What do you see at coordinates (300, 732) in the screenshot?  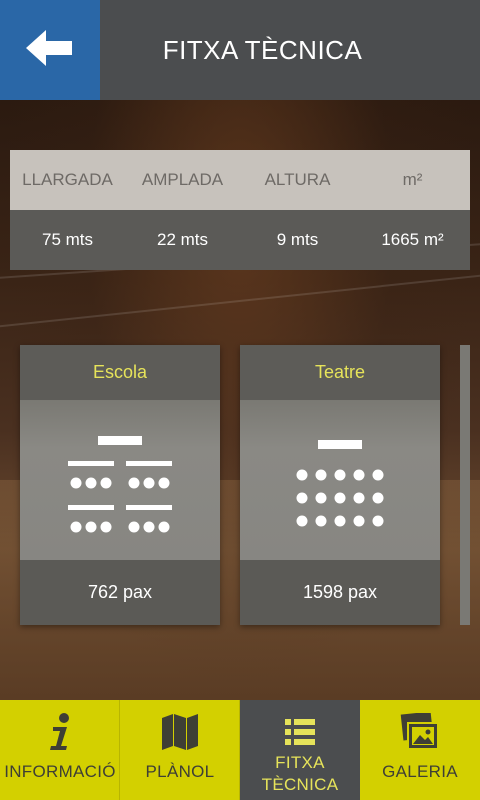 I see `list-icon` at bounding box center [300, 732].